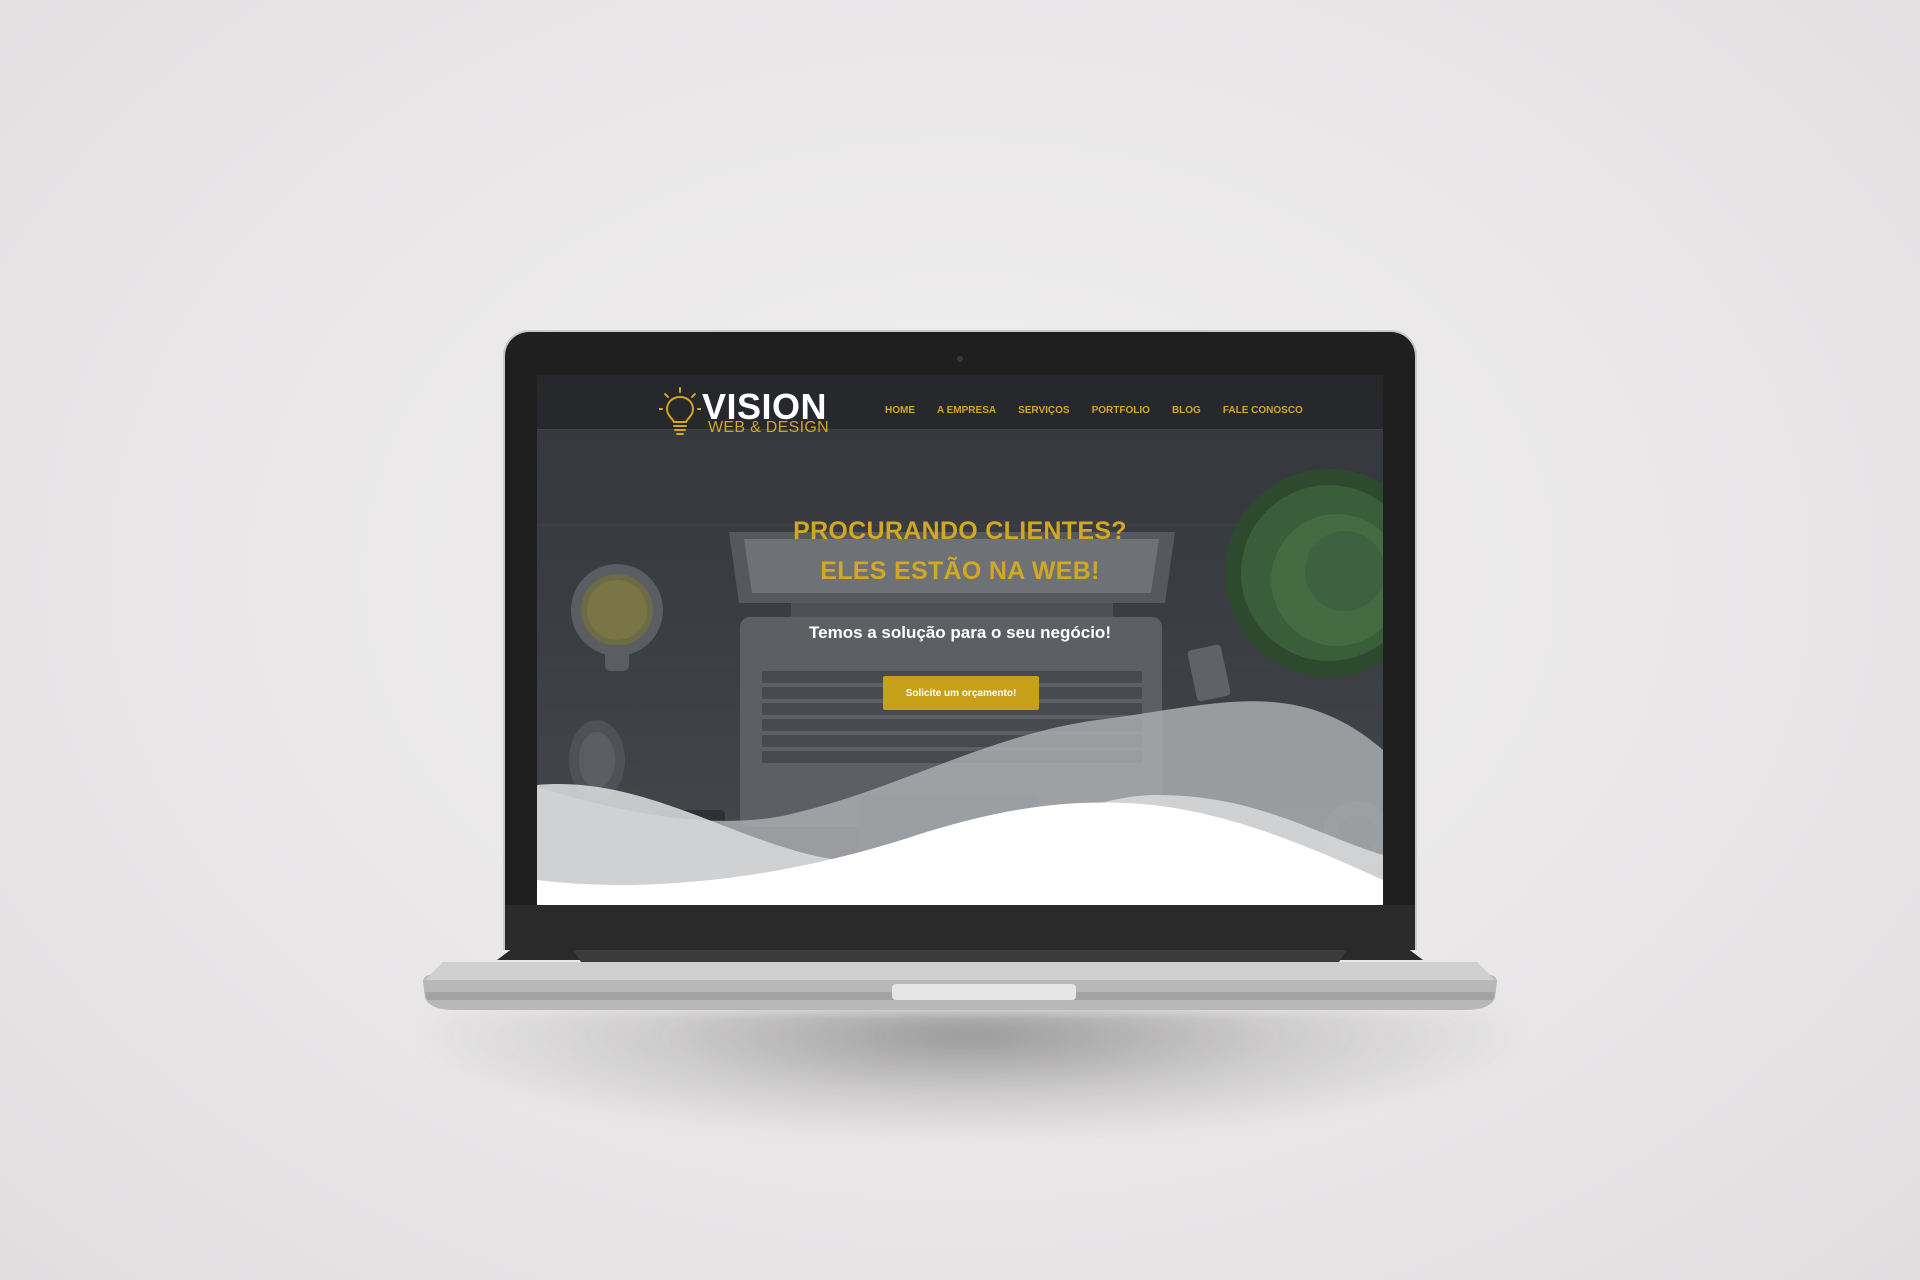  What do you see at coordinates (960, 979) in the screenshot?
I see `laptop-base` at bounding box center [960, 979].